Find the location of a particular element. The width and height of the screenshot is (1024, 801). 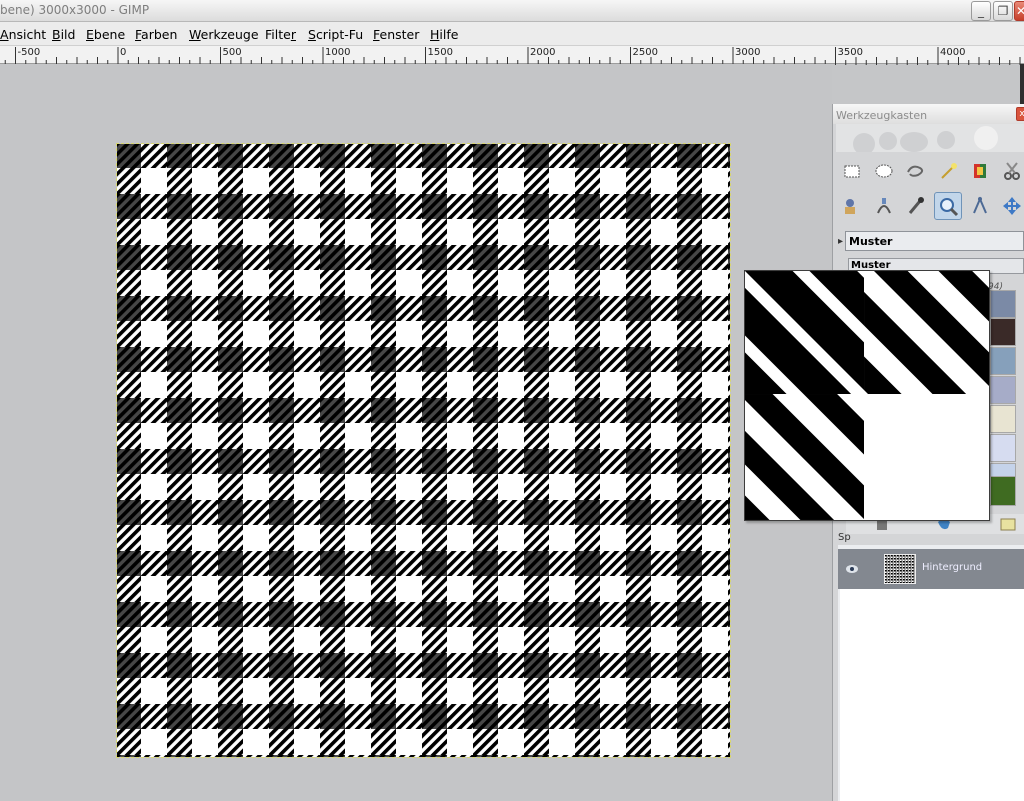

pattern-preview-popup is located at coordinates (867, 395).